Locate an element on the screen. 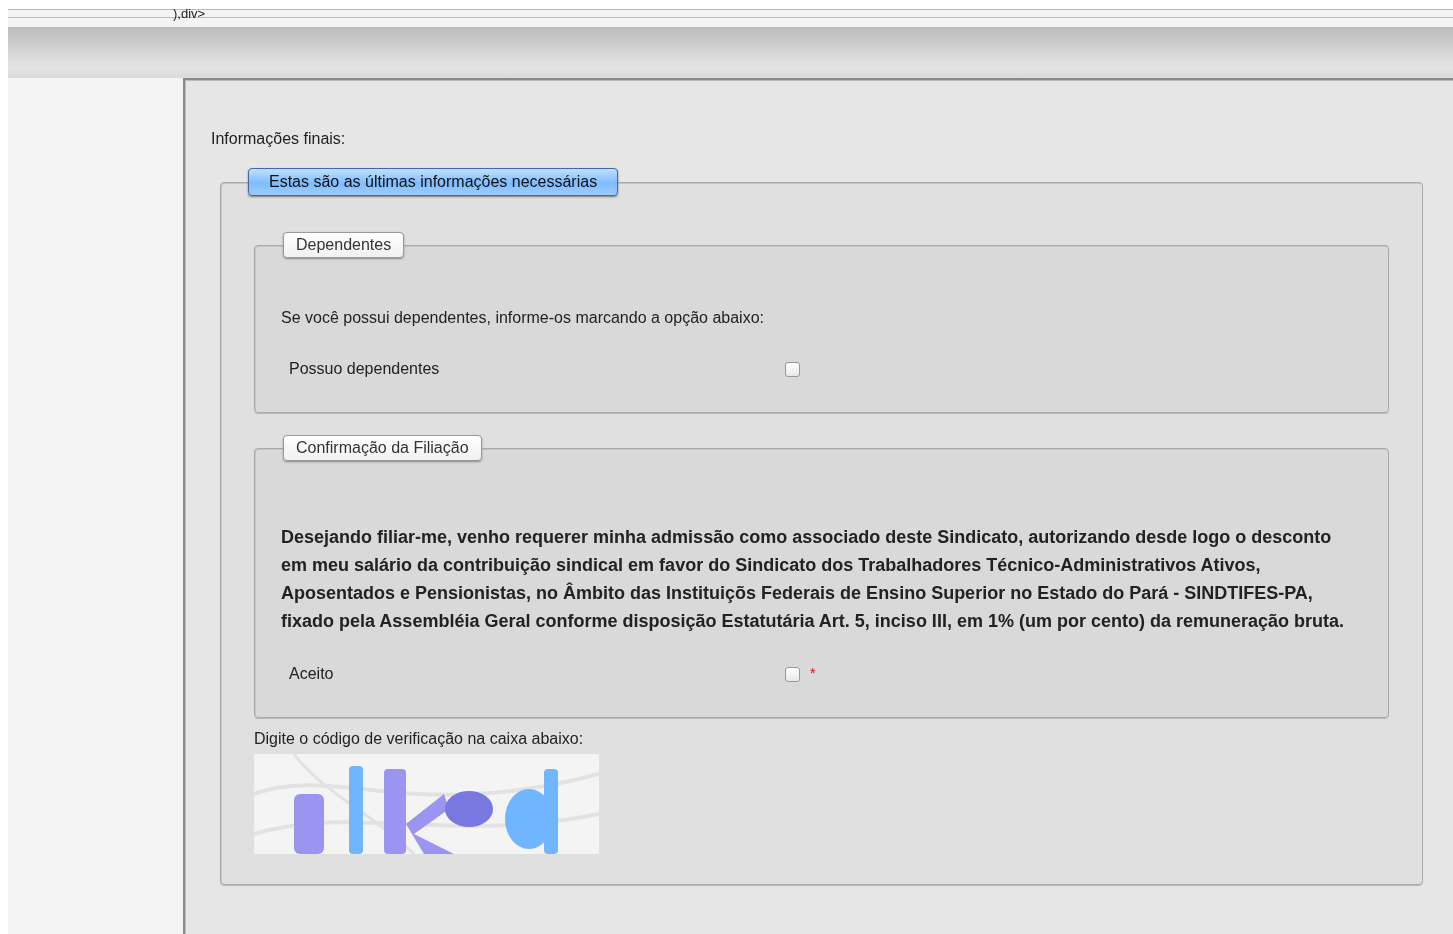 Image resolution: width=1453 pixels, height=934 pixels. group-description: Se você possui dependentes, informe-os marcando a opção abaixo: is located at coordinates (523, 318).